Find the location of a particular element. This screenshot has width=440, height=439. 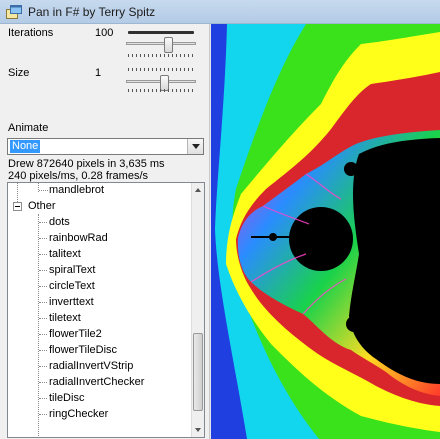

tree-item: flowerTile2 is located at coordinates (75, 334).